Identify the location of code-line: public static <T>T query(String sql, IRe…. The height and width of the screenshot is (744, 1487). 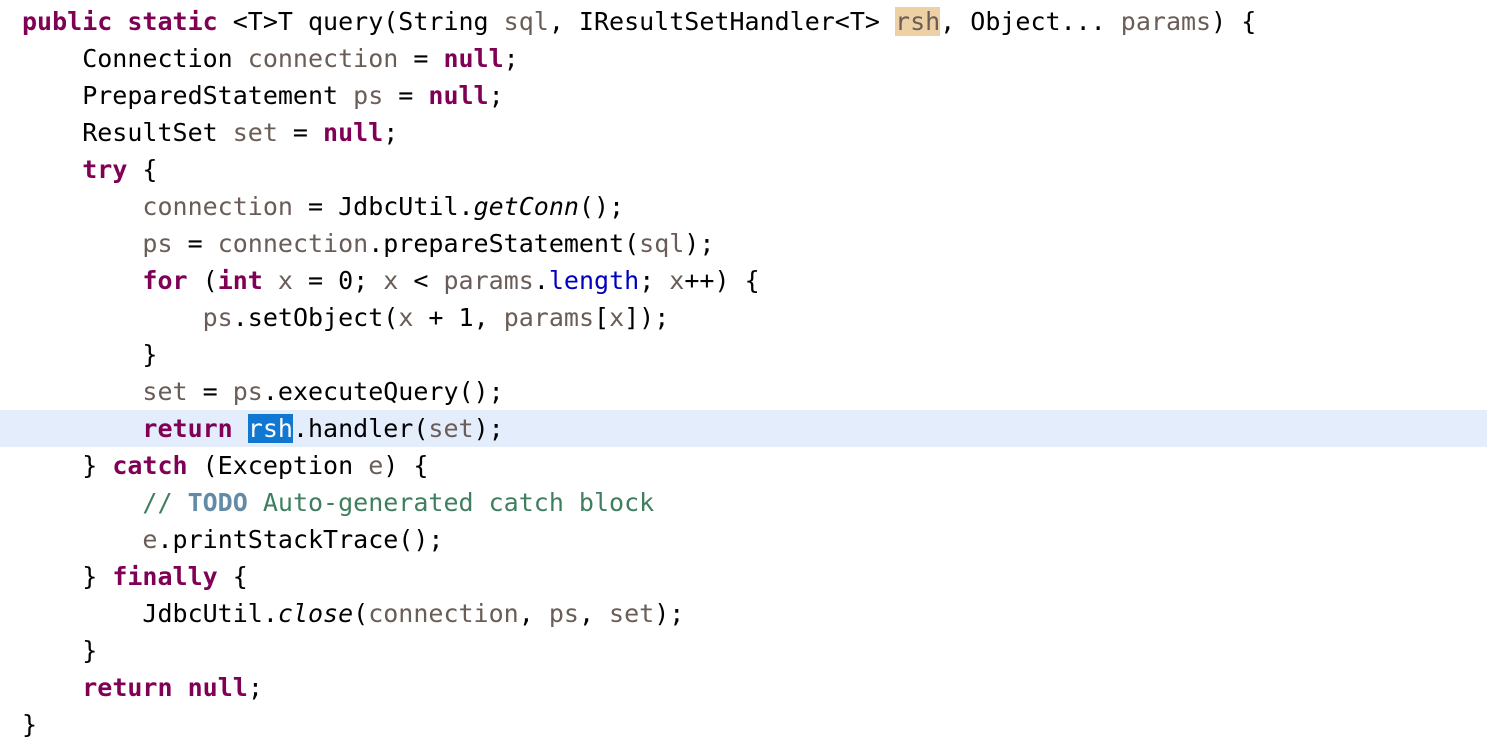
(743, 21).